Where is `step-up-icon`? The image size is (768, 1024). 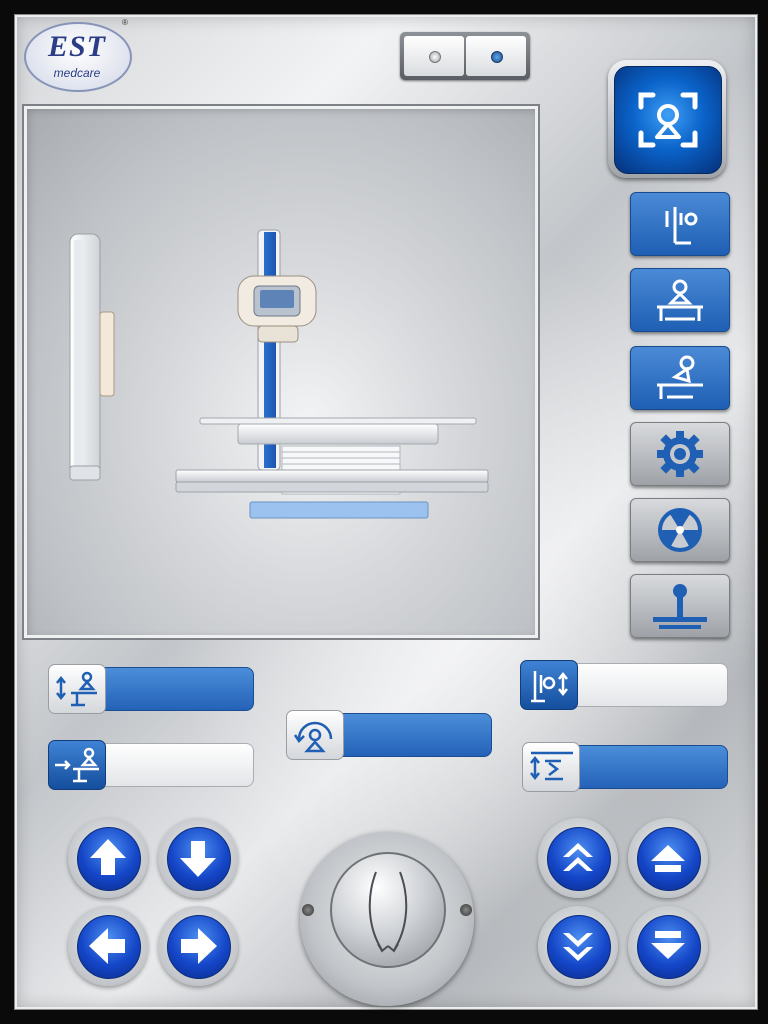 step-up-icon is located at coordinates (668, 858).